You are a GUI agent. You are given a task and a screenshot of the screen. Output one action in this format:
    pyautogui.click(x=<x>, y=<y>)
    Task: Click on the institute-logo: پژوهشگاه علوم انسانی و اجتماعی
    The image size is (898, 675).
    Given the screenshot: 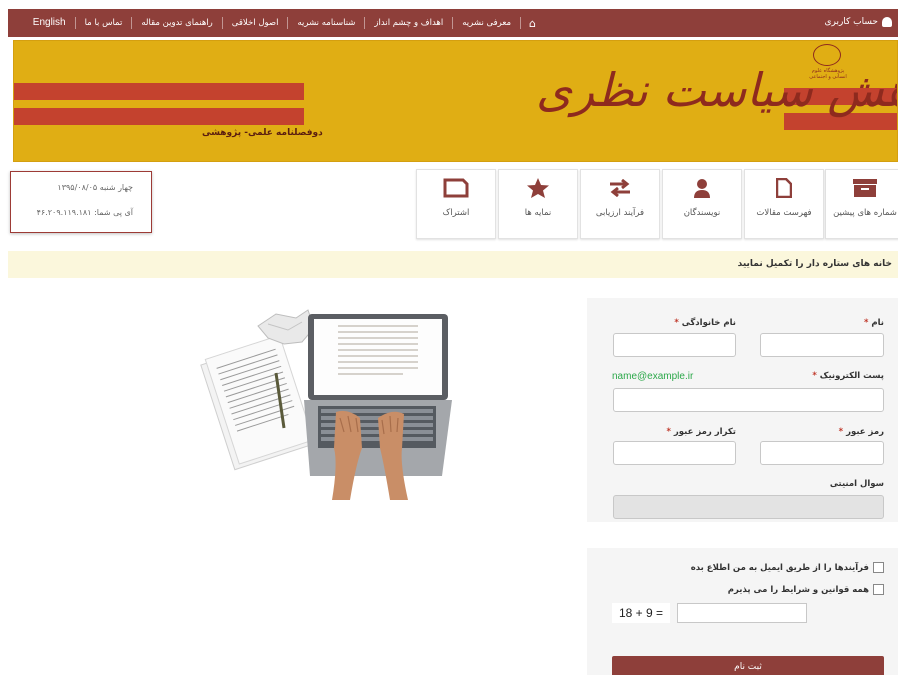 What is the action you would take?
    pyautogui.click(x=828, y=66)
    